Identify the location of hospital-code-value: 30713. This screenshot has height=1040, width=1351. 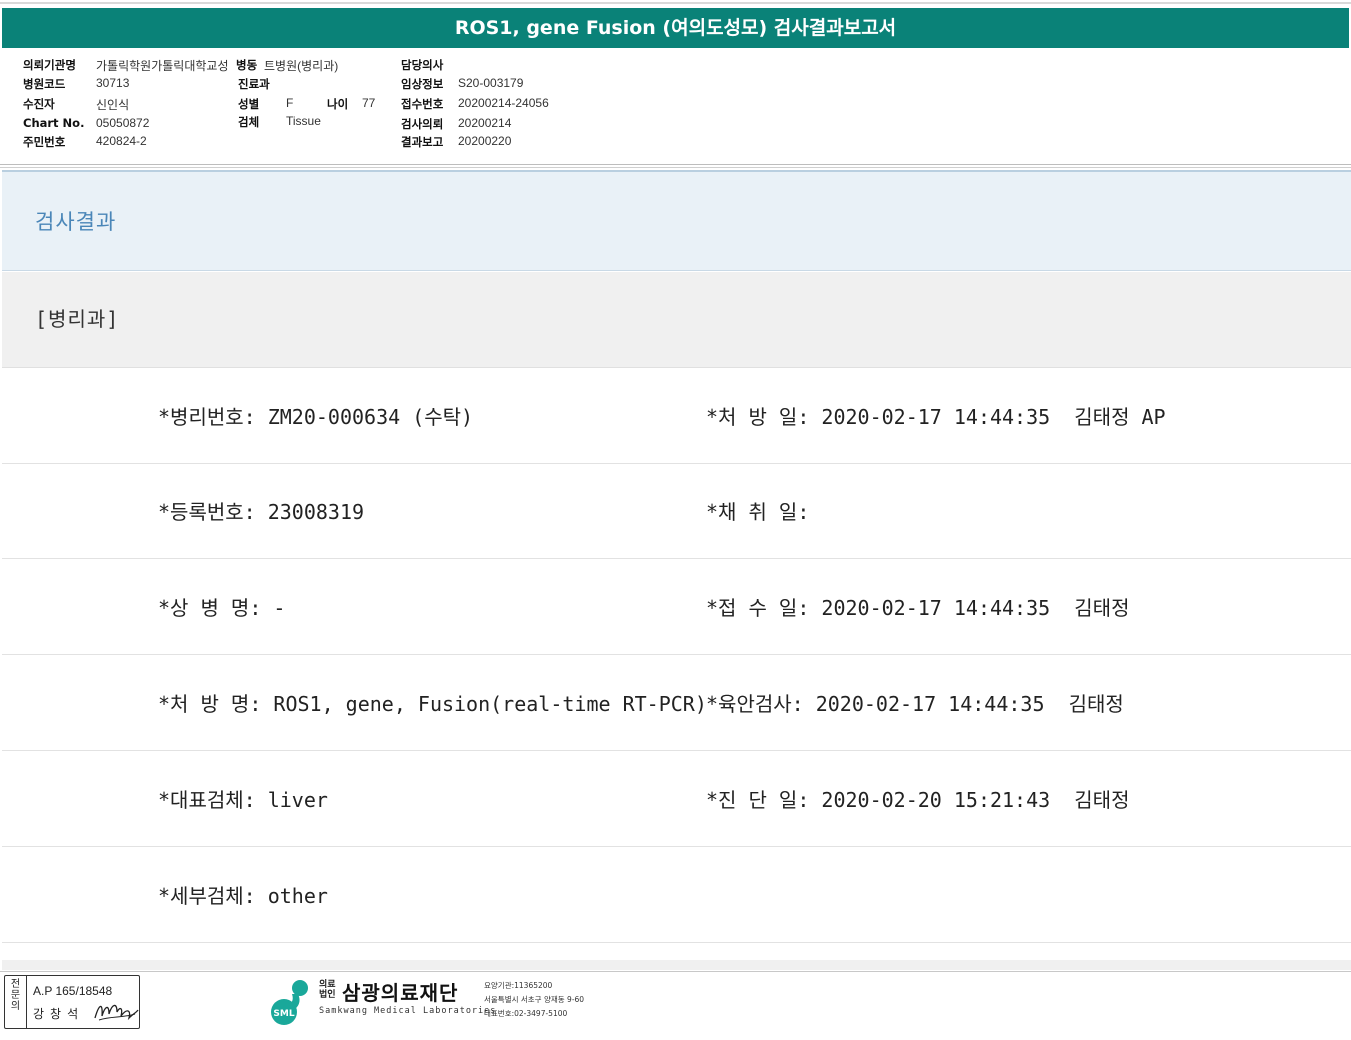
(113, 83).